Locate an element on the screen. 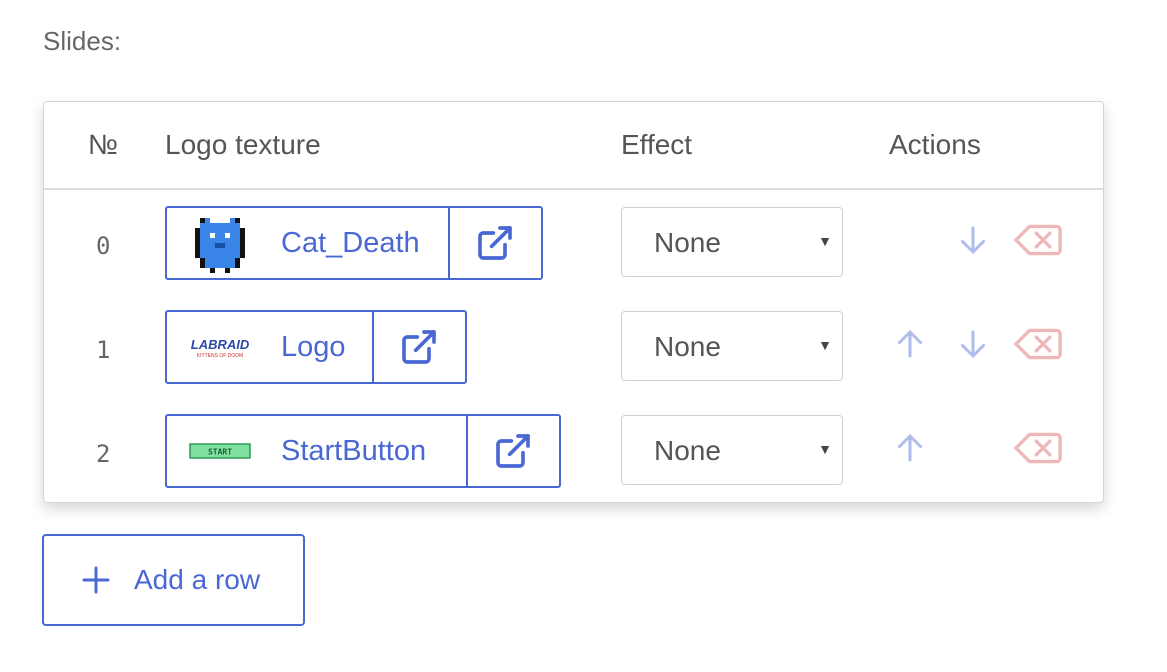 This screenshot has width=1167, height=672. table-row: 1 LABRAID KITTENS OF DOOM Logo None ▼ is located at coordinates (573, 362).